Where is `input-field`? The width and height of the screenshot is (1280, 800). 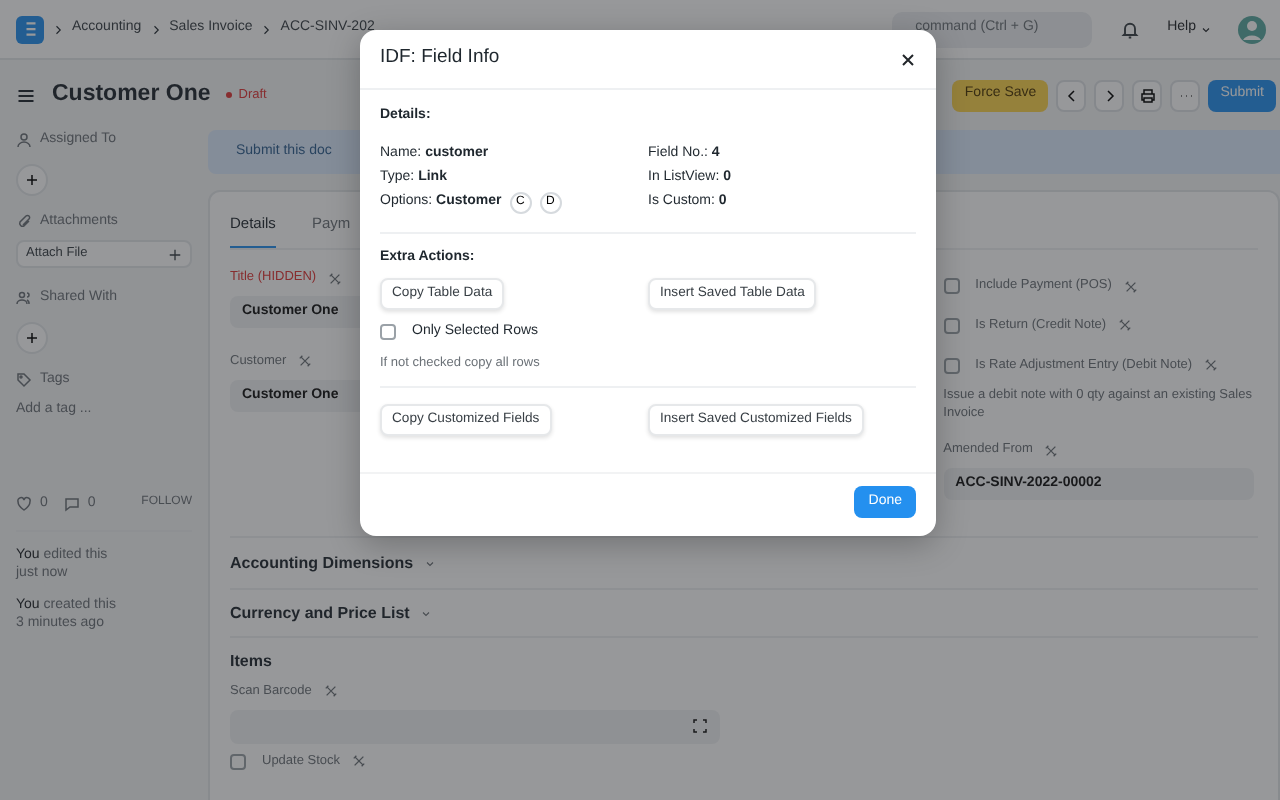 input-field is located at coordinates (475, 726).